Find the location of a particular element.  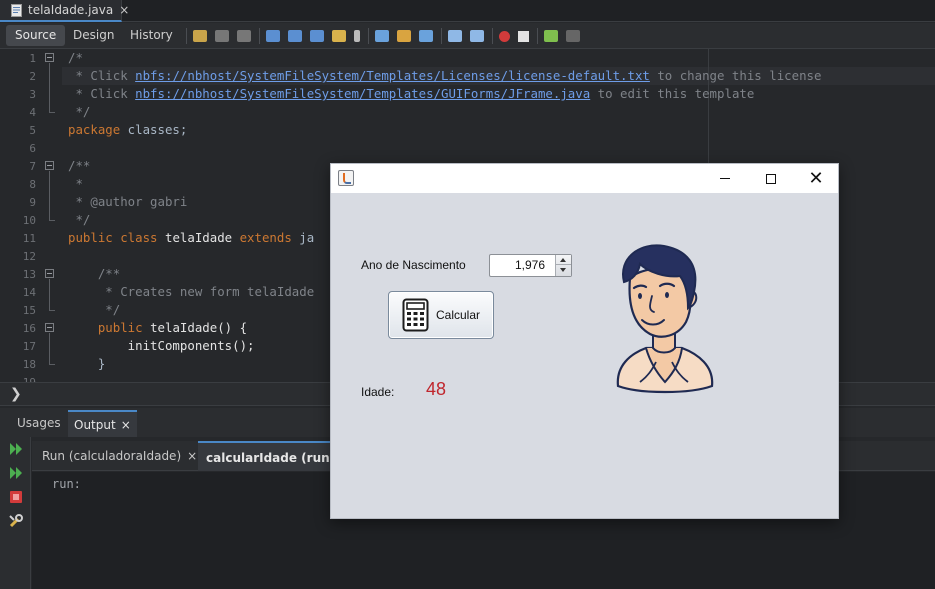

close-icon: ✕ is located at coordinates (816, 178).